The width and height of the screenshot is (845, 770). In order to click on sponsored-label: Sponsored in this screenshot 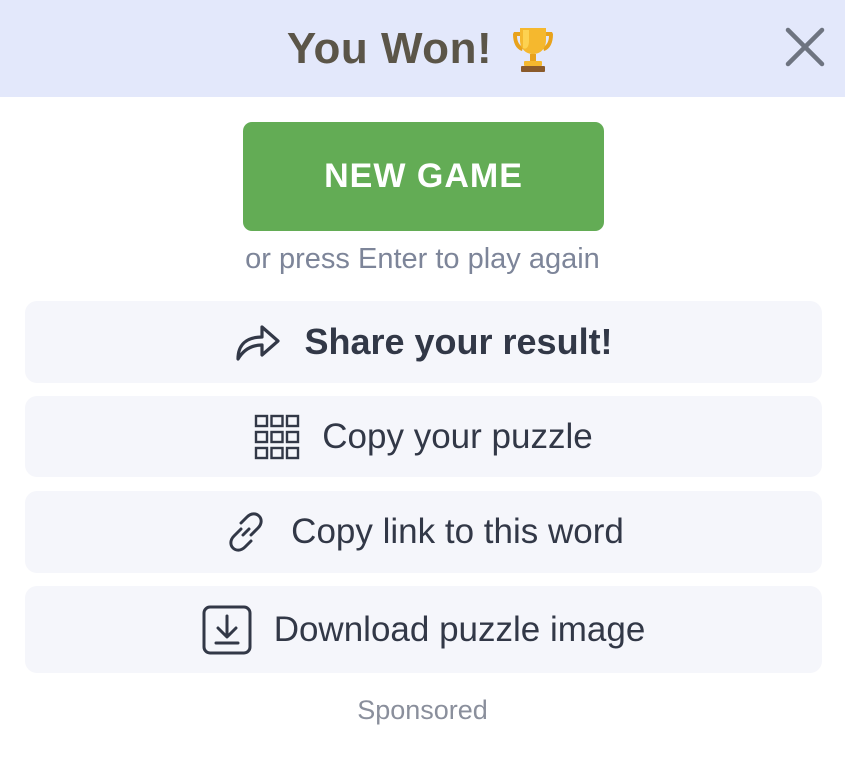, I will do `click(422, 710)`.